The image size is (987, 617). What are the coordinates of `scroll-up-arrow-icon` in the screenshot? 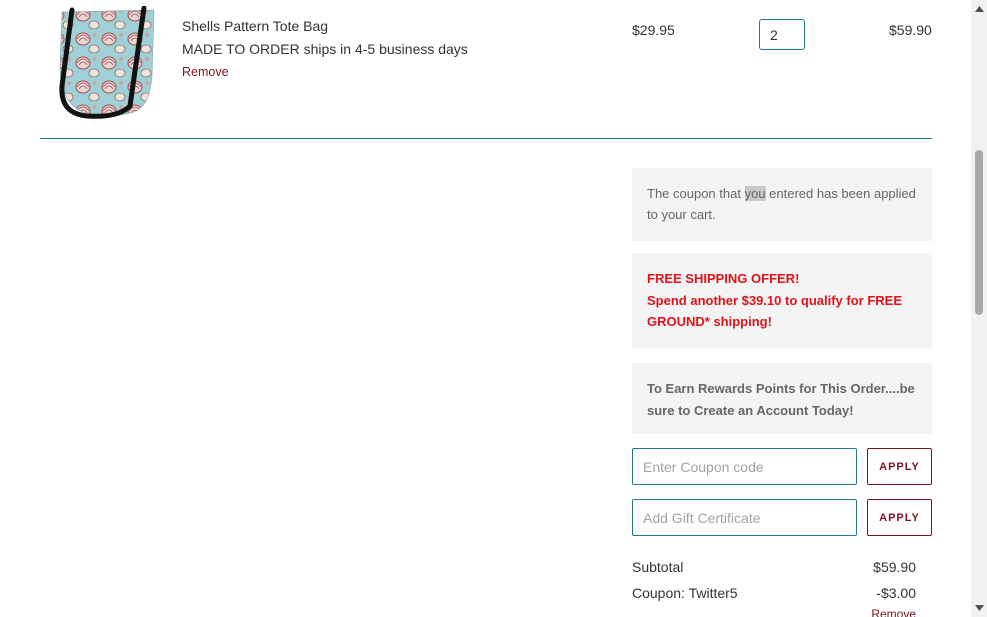 It's located at (979, 9).